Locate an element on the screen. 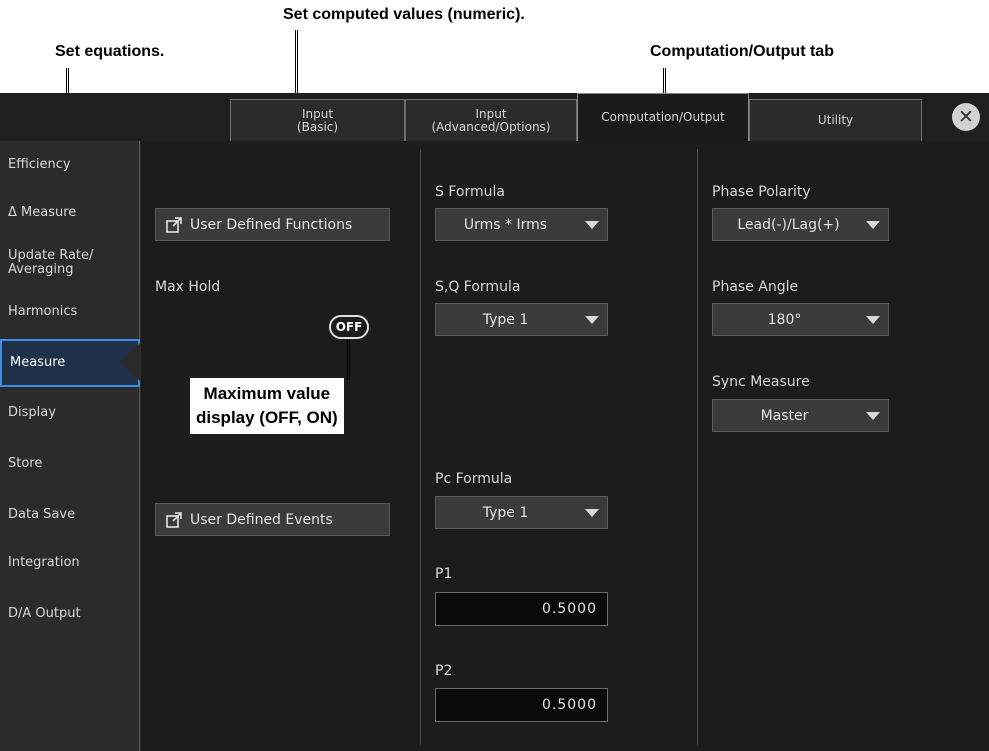  sidebar-item-delta-measure: Δ Measure is located at coordinates (70, 213).